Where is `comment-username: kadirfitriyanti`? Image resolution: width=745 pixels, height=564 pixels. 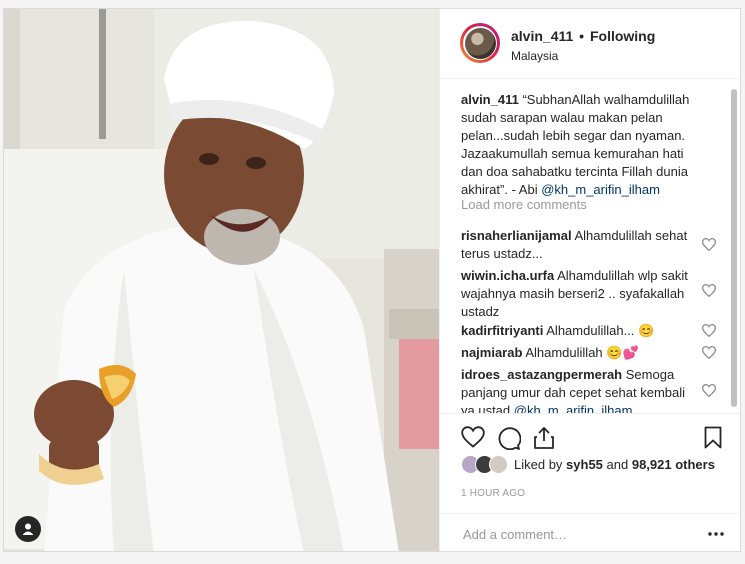 comment-username: kadirfitriyanti is located at coordinates (502, 330).